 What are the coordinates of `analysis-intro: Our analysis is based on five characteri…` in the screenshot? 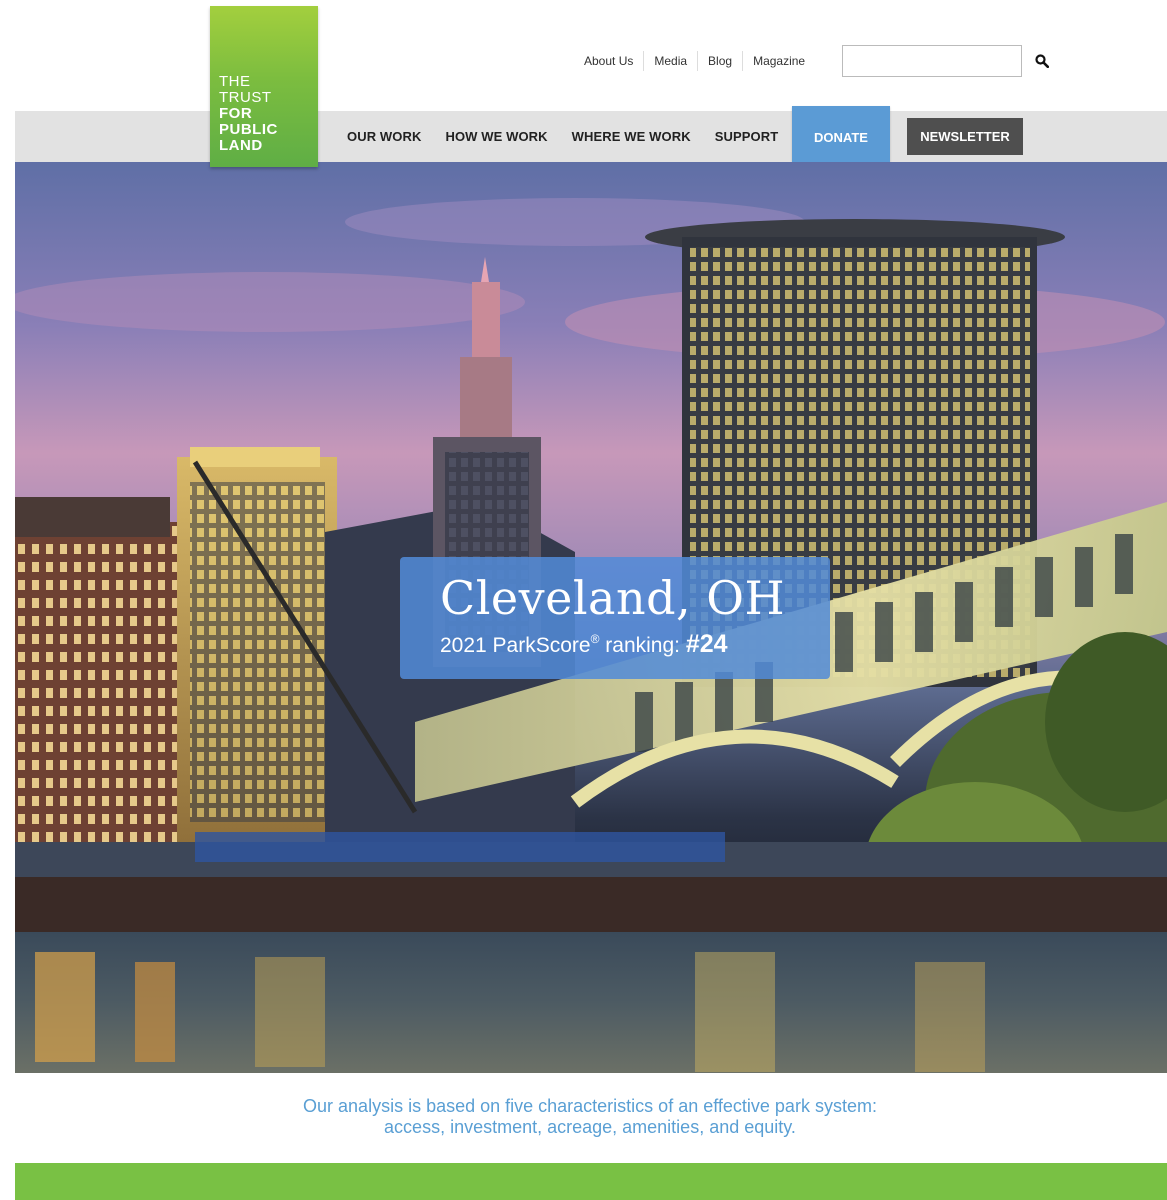 It's located at (591, 1117).